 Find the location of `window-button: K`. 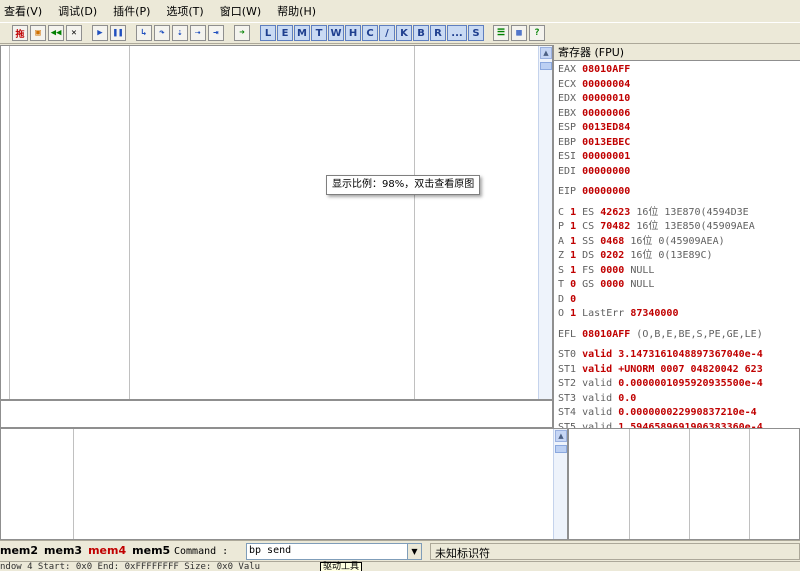

window-button: K is located at coordinates (404, 33).